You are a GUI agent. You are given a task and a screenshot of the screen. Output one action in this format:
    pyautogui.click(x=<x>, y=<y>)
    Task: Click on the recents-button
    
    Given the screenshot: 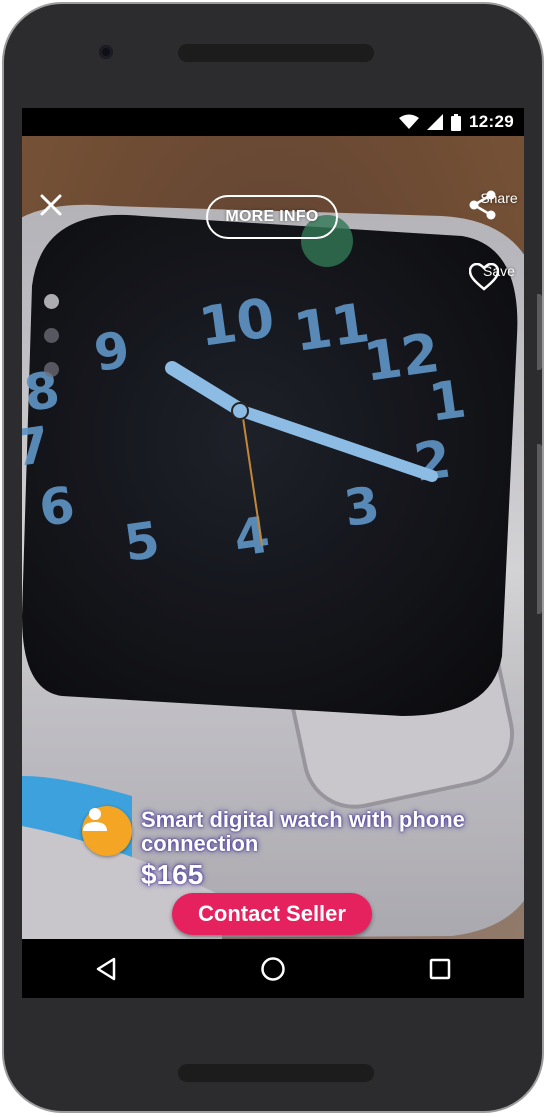 What is the action you would take?
    pyautogui.click(x=440, y=969)
    